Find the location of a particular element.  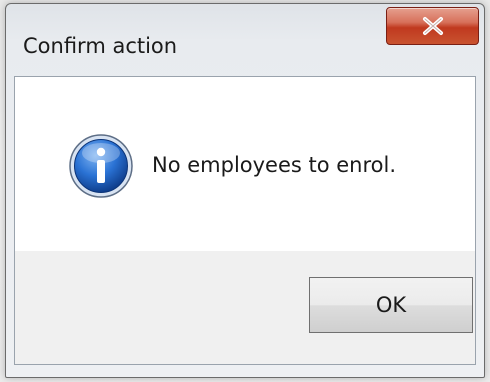

dialog-title: Confirm action is located at coordinates (100, 46).